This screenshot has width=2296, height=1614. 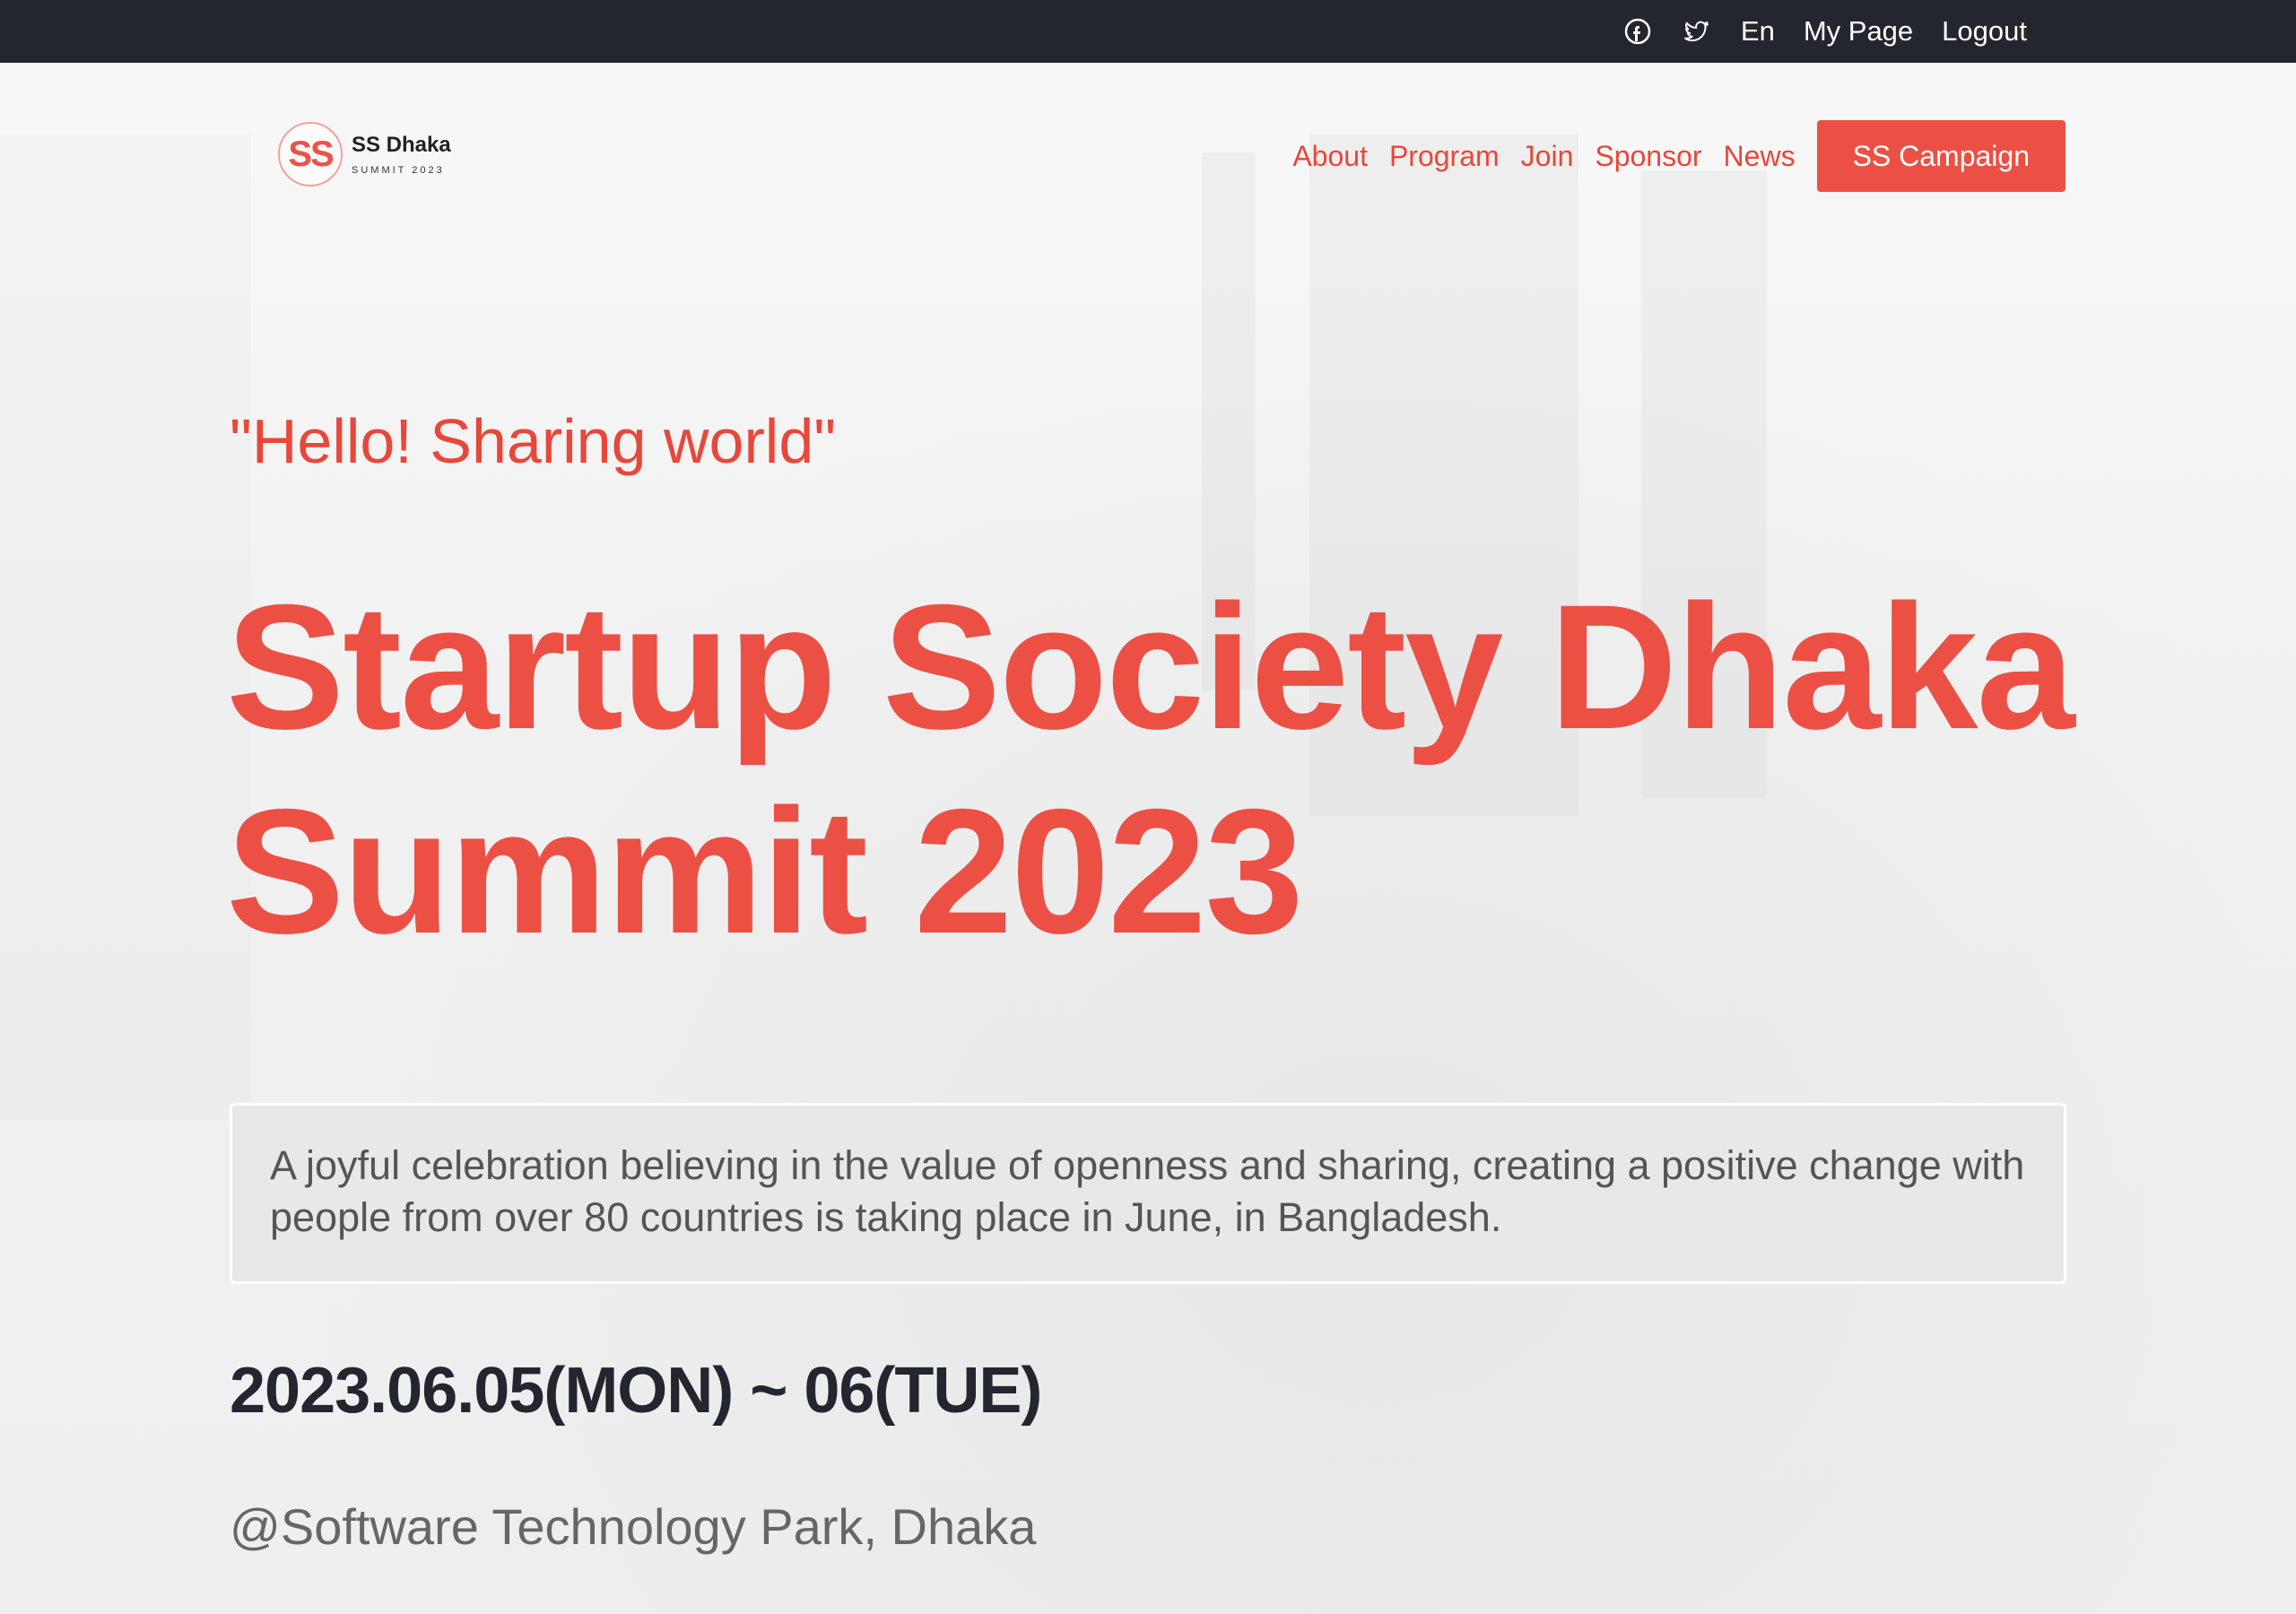 I want to click on top-bar-links: En My Page Logout, so click(x=1824, y=31).